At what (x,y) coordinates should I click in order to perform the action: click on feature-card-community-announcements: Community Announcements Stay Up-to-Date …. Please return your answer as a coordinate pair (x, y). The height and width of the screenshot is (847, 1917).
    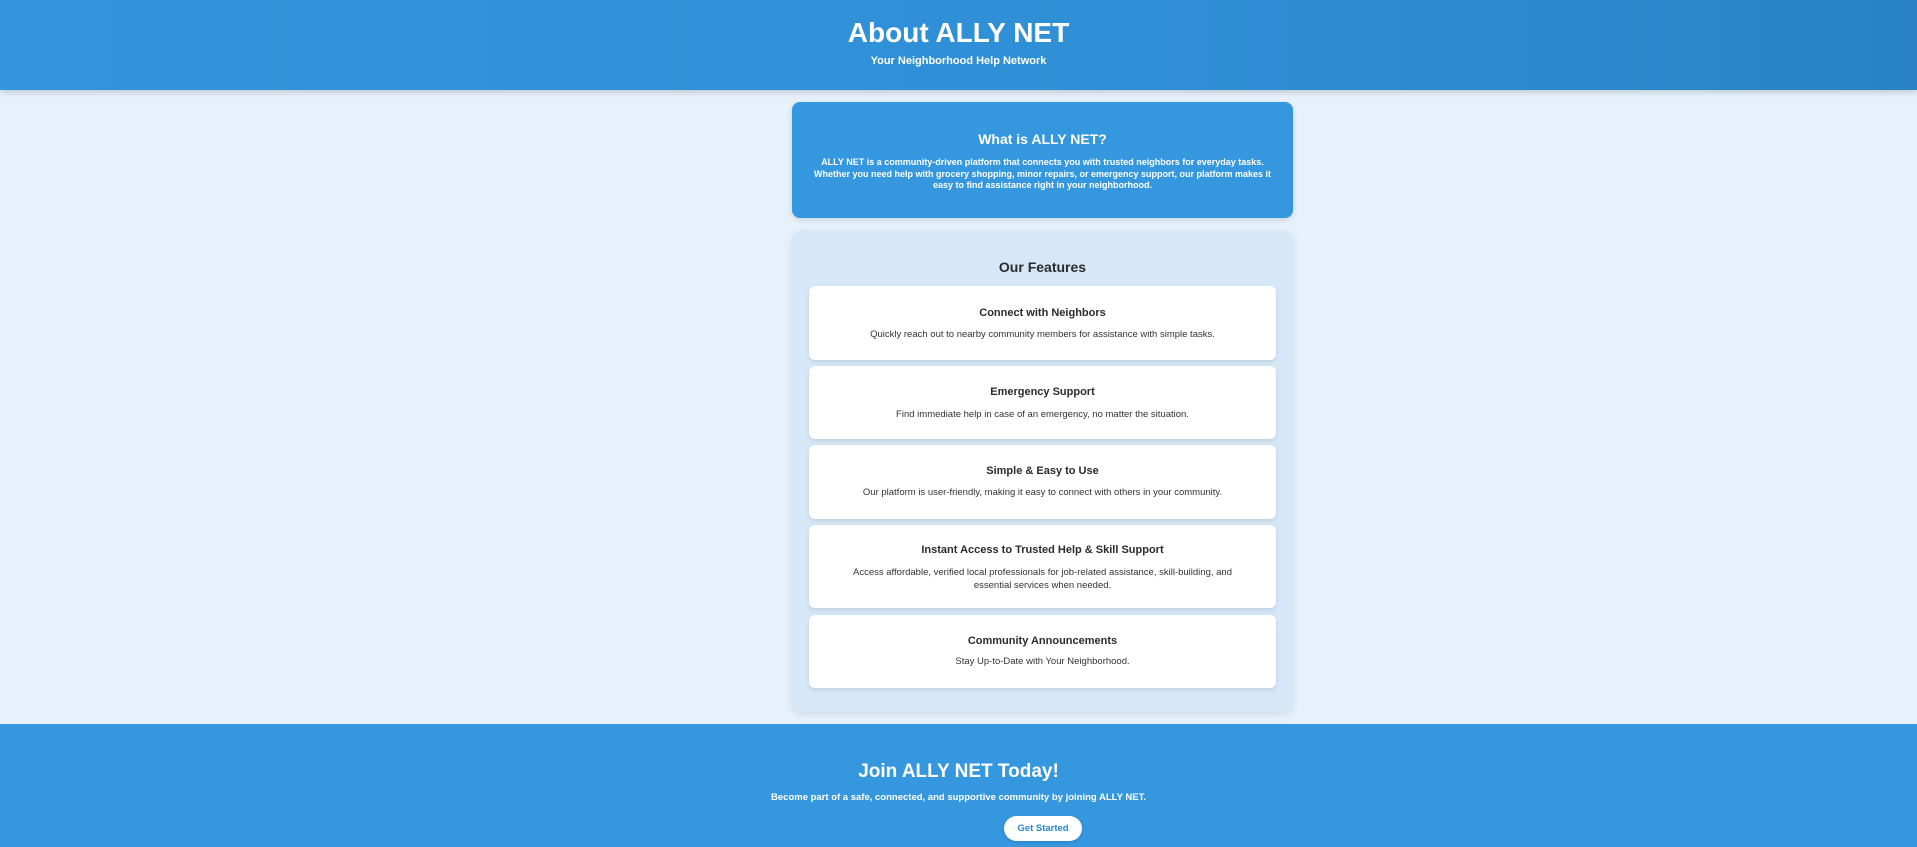
    Looking at the image, I should click on (1042, 651).